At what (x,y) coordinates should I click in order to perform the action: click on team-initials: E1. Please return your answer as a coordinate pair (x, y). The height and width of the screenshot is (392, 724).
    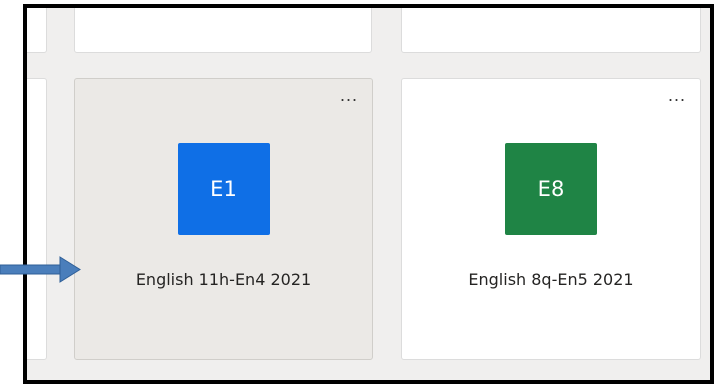
    Looking at the image, I should click on (223, 189).